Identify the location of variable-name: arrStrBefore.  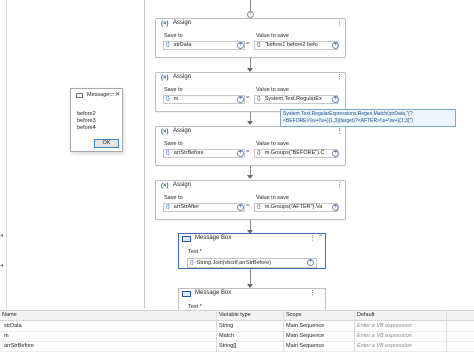
(19, 346).